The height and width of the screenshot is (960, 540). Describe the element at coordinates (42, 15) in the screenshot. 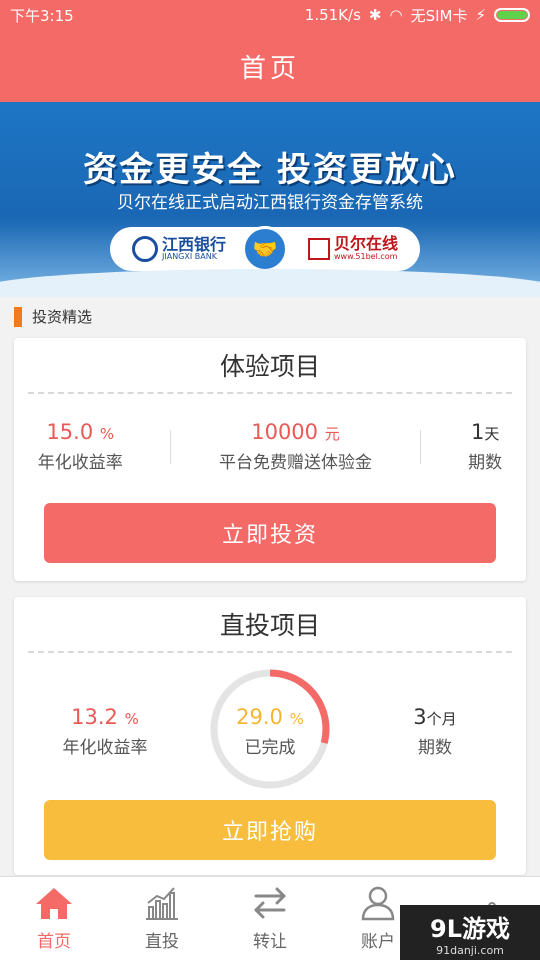

I see `status-time: 下午3:15` at that location.